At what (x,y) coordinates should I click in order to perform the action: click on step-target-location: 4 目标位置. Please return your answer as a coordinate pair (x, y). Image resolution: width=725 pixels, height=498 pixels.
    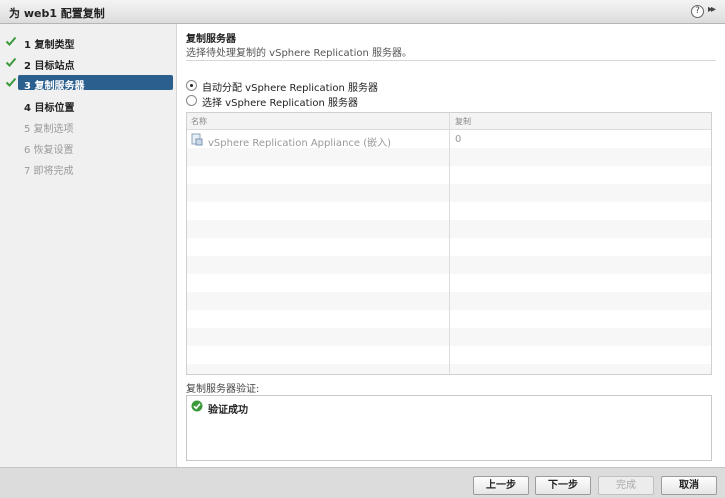
    Looking at the image, I should click on (88, 105).